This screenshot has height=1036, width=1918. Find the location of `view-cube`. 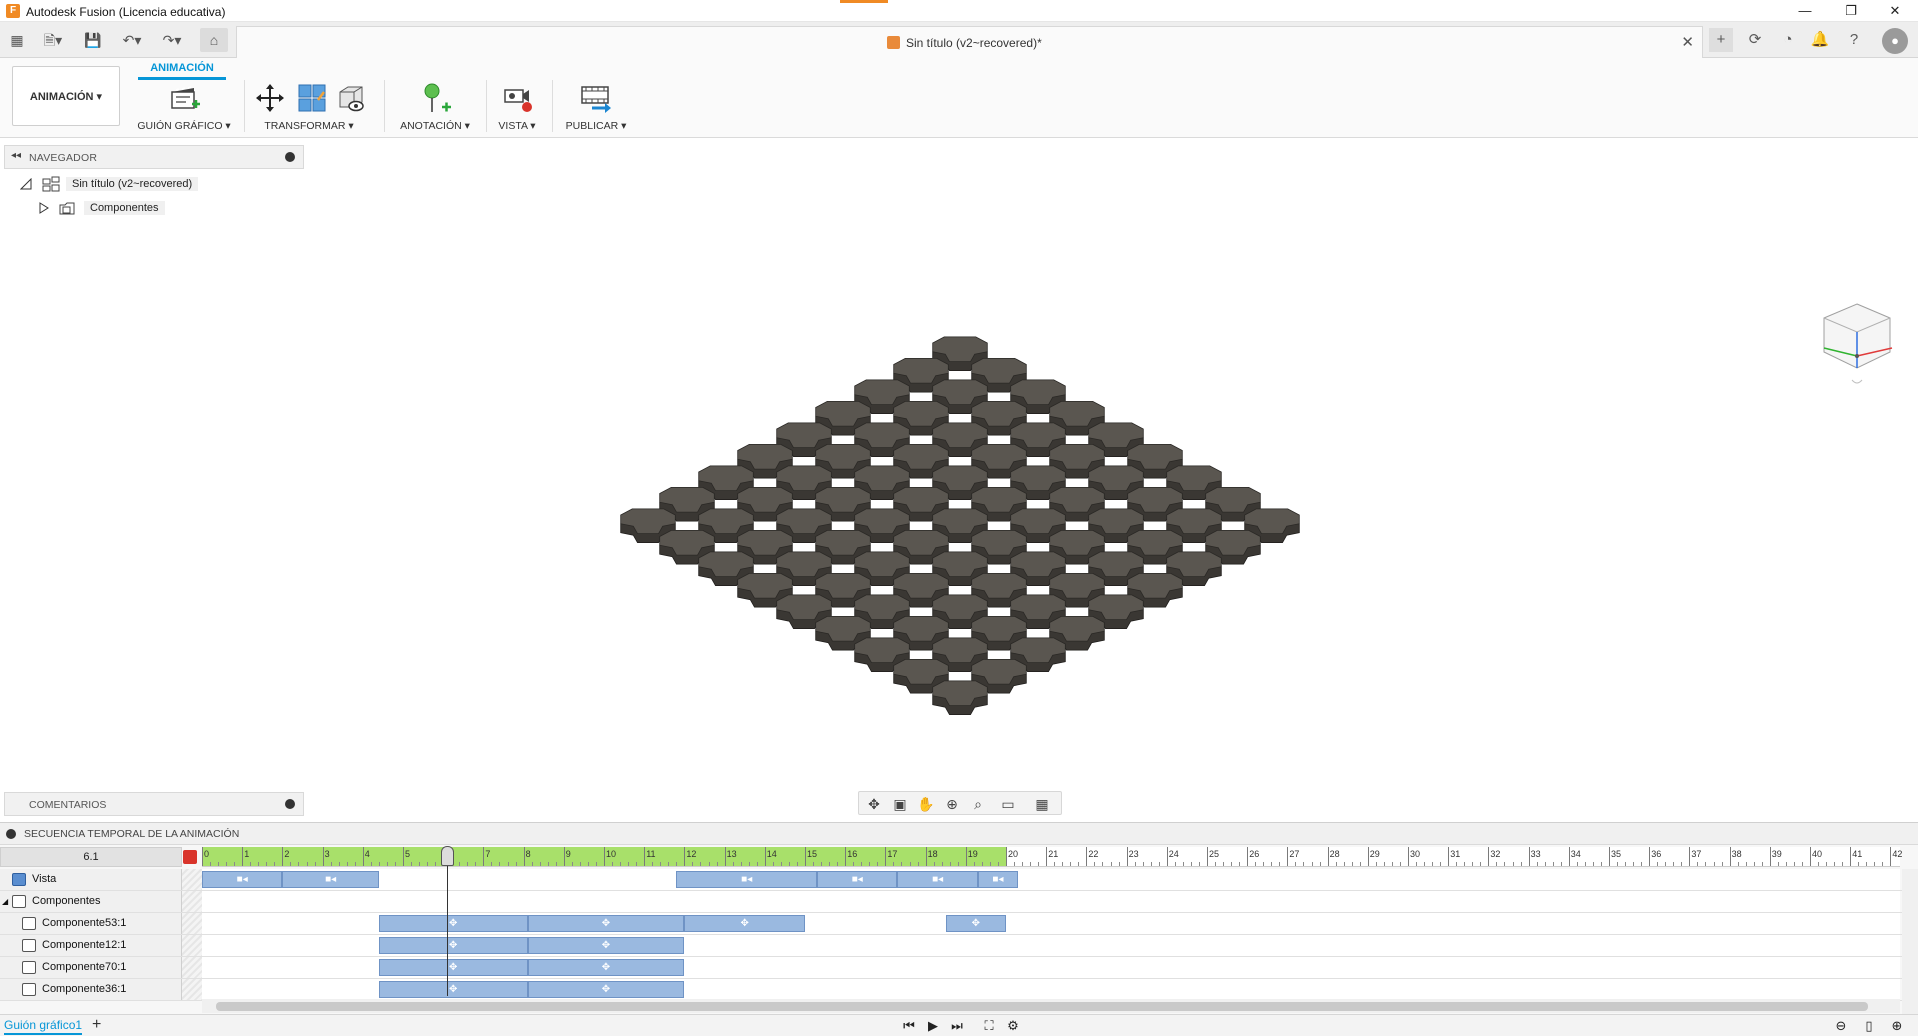

view-cube is located at coordinates (1857, 342).